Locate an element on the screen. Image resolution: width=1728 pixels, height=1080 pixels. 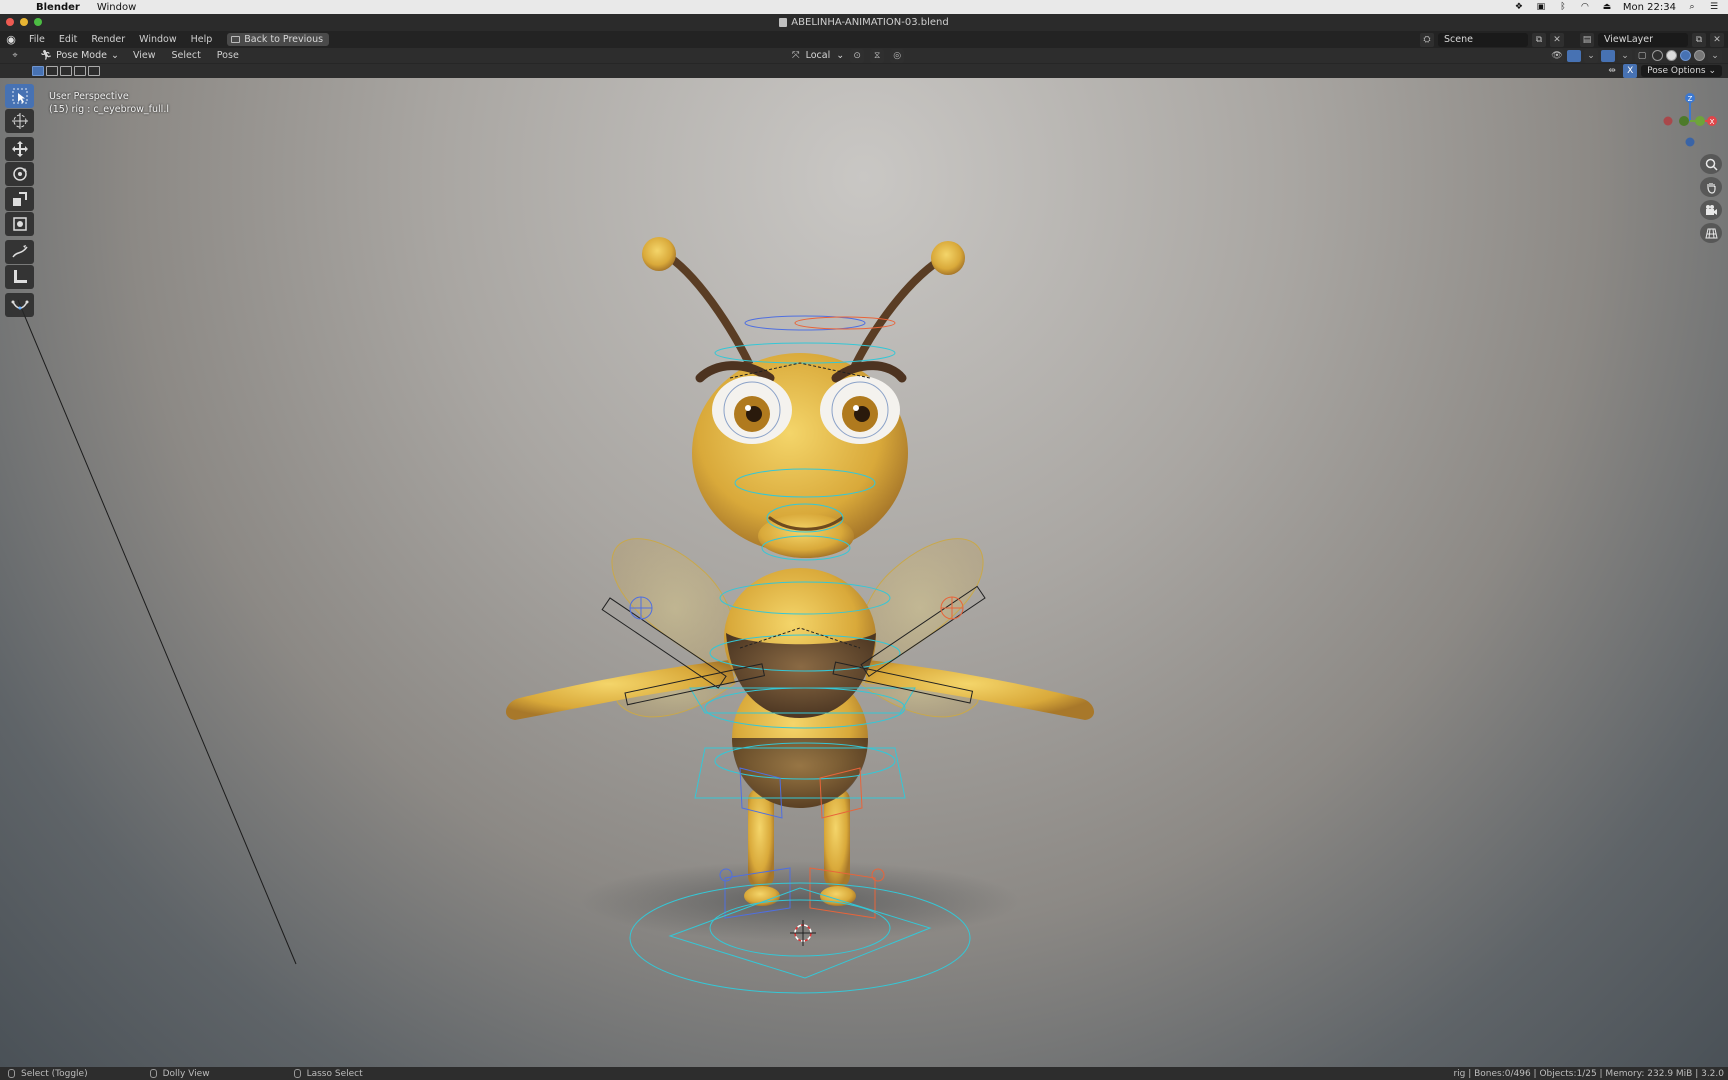
mode-selector: 🏃︎ Pose Mode ⌄ is located at coordinates (79, 55).